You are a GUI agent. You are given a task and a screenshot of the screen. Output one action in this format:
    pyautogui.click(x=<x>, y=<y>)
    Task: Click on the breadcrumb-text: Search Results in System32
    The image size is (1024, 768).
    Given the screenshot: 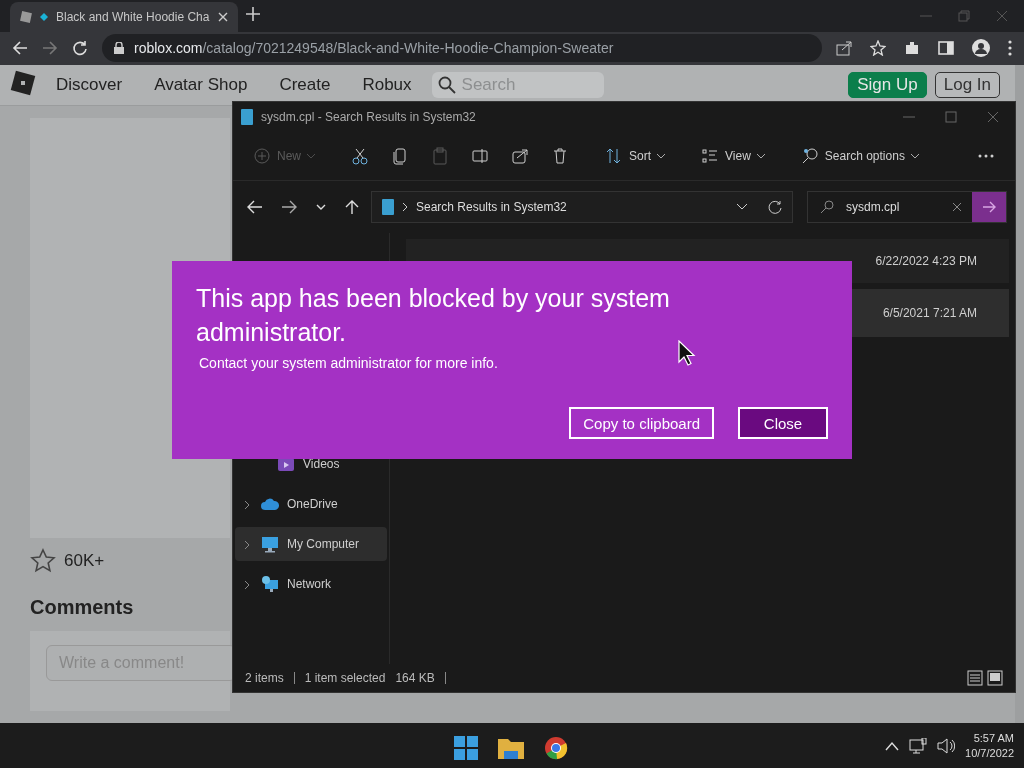 What is the action you would take?
    pyautogui.click(x=491, y=207)
    